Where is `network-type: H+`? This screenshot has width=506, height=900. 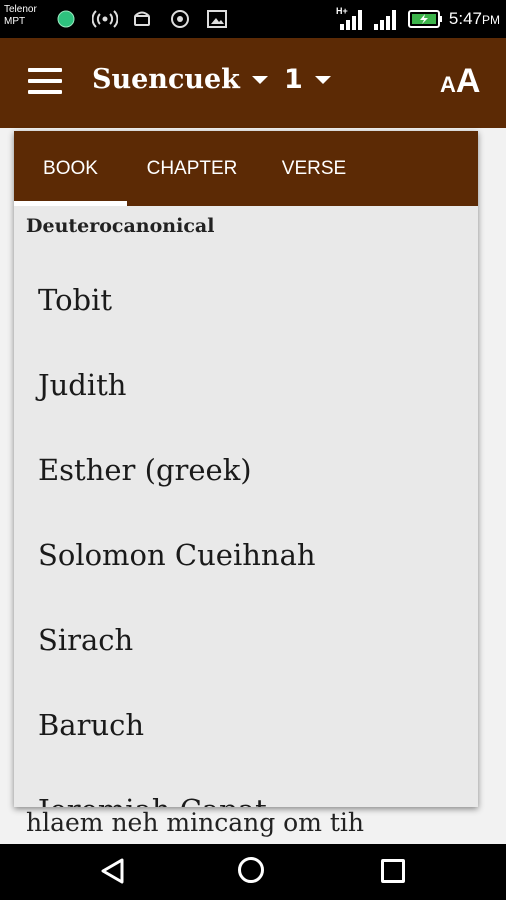
network-type: H+ is located at coordinates (342, 11).